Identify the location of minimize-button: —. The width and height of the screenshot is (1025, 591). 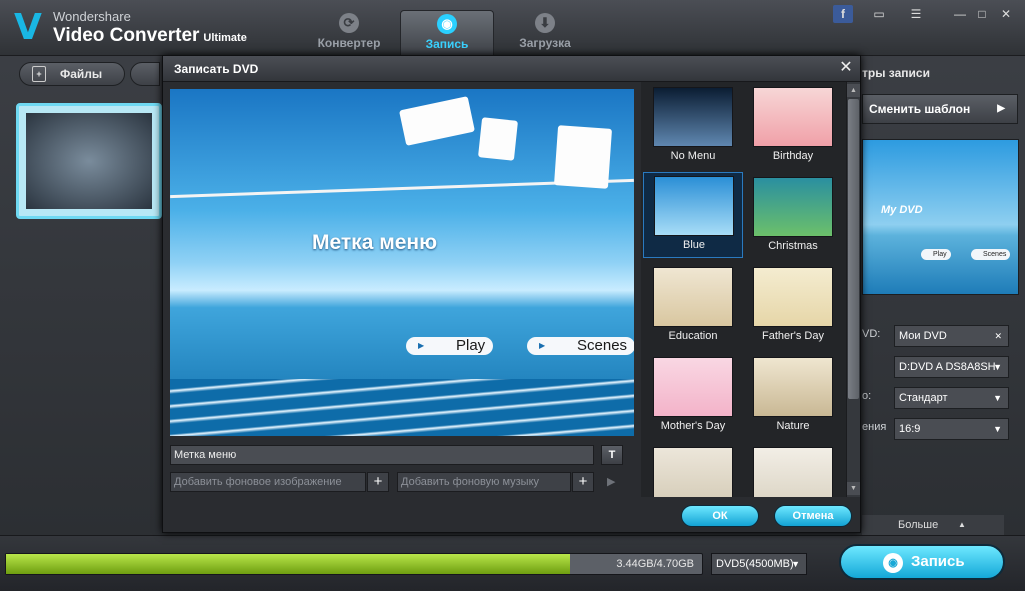
(960, 14).